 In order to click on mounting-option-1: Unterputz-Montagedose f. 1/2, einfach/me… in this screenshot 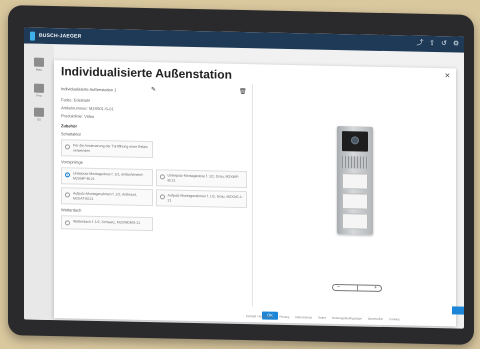, I will do `click(107, 177)`.